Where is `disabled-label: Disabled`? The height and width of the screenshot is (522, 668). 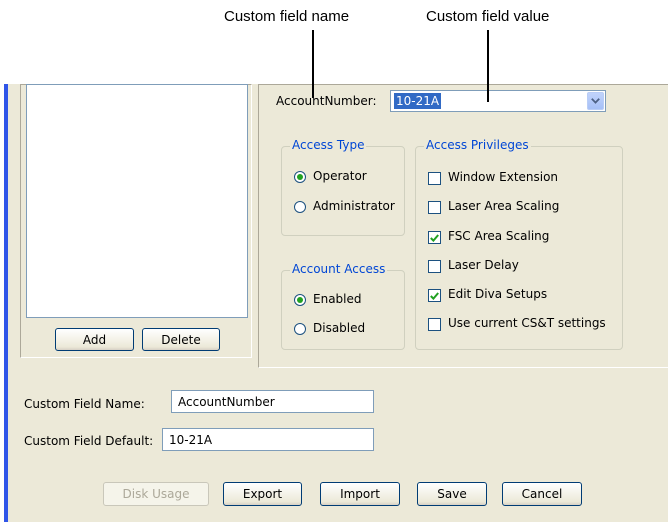
disabled-label: Disabled is located at coordinates (339, 328).